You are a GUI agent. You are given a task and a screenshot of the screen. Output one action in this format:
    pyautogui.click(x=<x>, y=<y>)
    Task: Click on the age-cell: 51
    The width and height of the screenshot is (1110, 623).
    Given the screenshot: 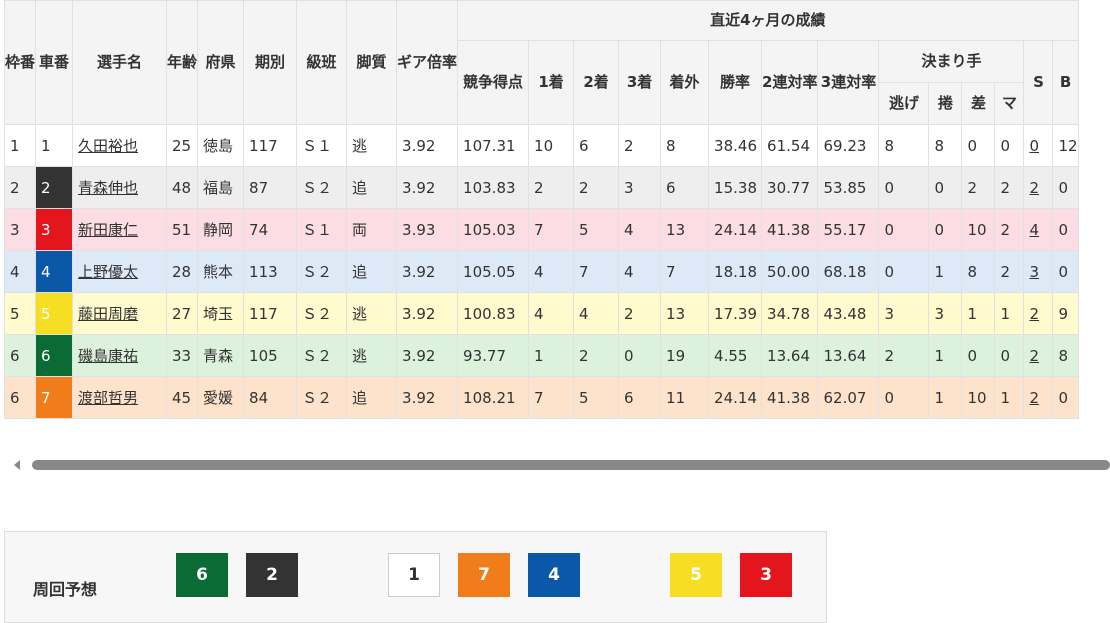 What is the action you would take?
    pyautogui.click(x=182, y=229)
    